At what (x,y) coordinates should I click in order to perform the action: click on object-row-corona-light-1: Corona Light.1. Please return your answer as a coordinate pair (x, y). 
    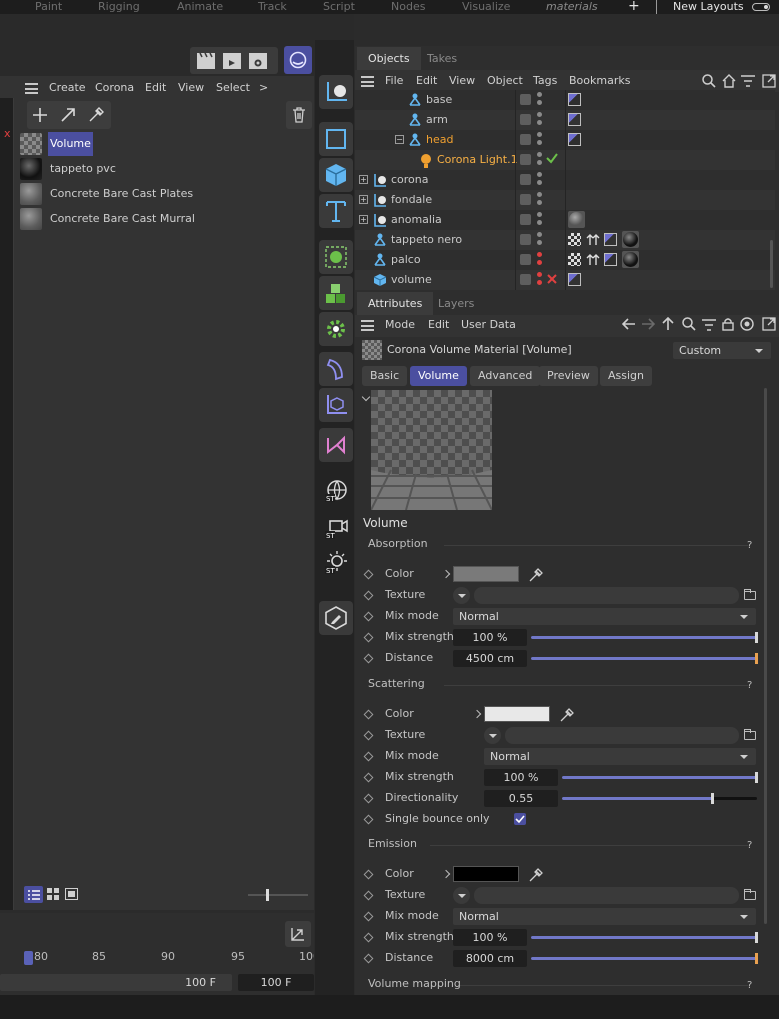
    Looking at the image, I should click on (565, 160).